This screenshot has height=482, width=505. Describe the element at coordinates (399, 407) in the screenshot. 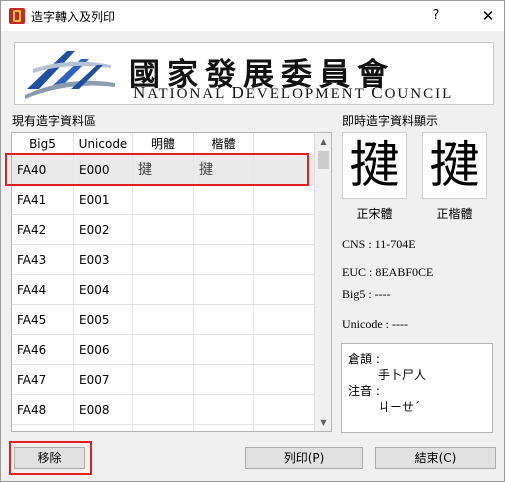

I see `zhuyin-value: ㄐㄧㄝˊ` at that location.